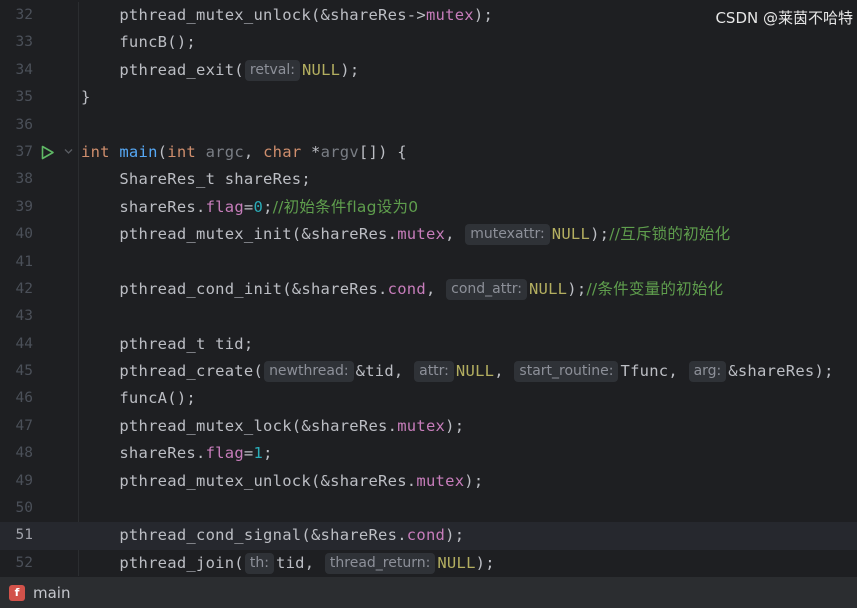 The width and height of the screenshot is (857, 608). Describe the element at coordinates (39, 535) in the screenshot. I see `line-gutter: 51` at that location.